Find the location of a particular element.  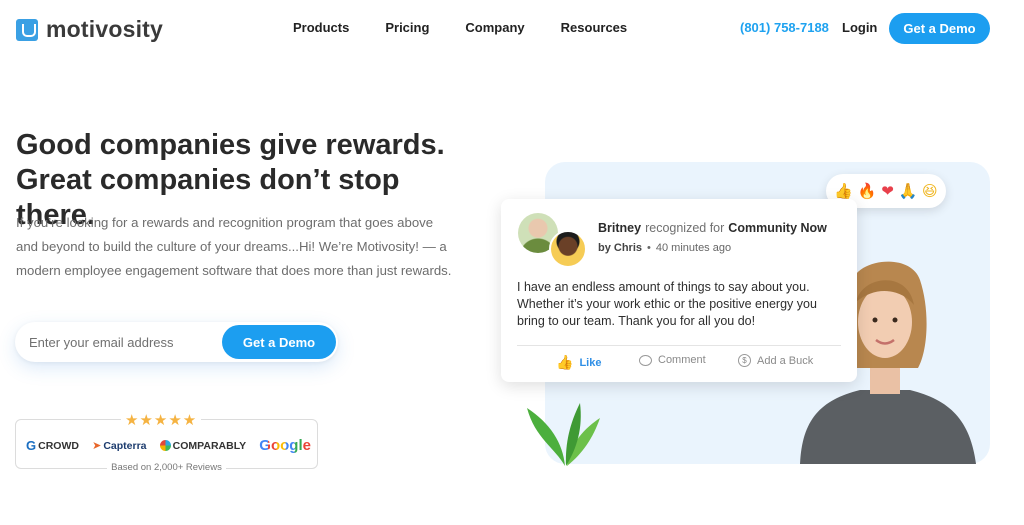

recognized-for-label: recognized for is located at coordinates (685, 228).